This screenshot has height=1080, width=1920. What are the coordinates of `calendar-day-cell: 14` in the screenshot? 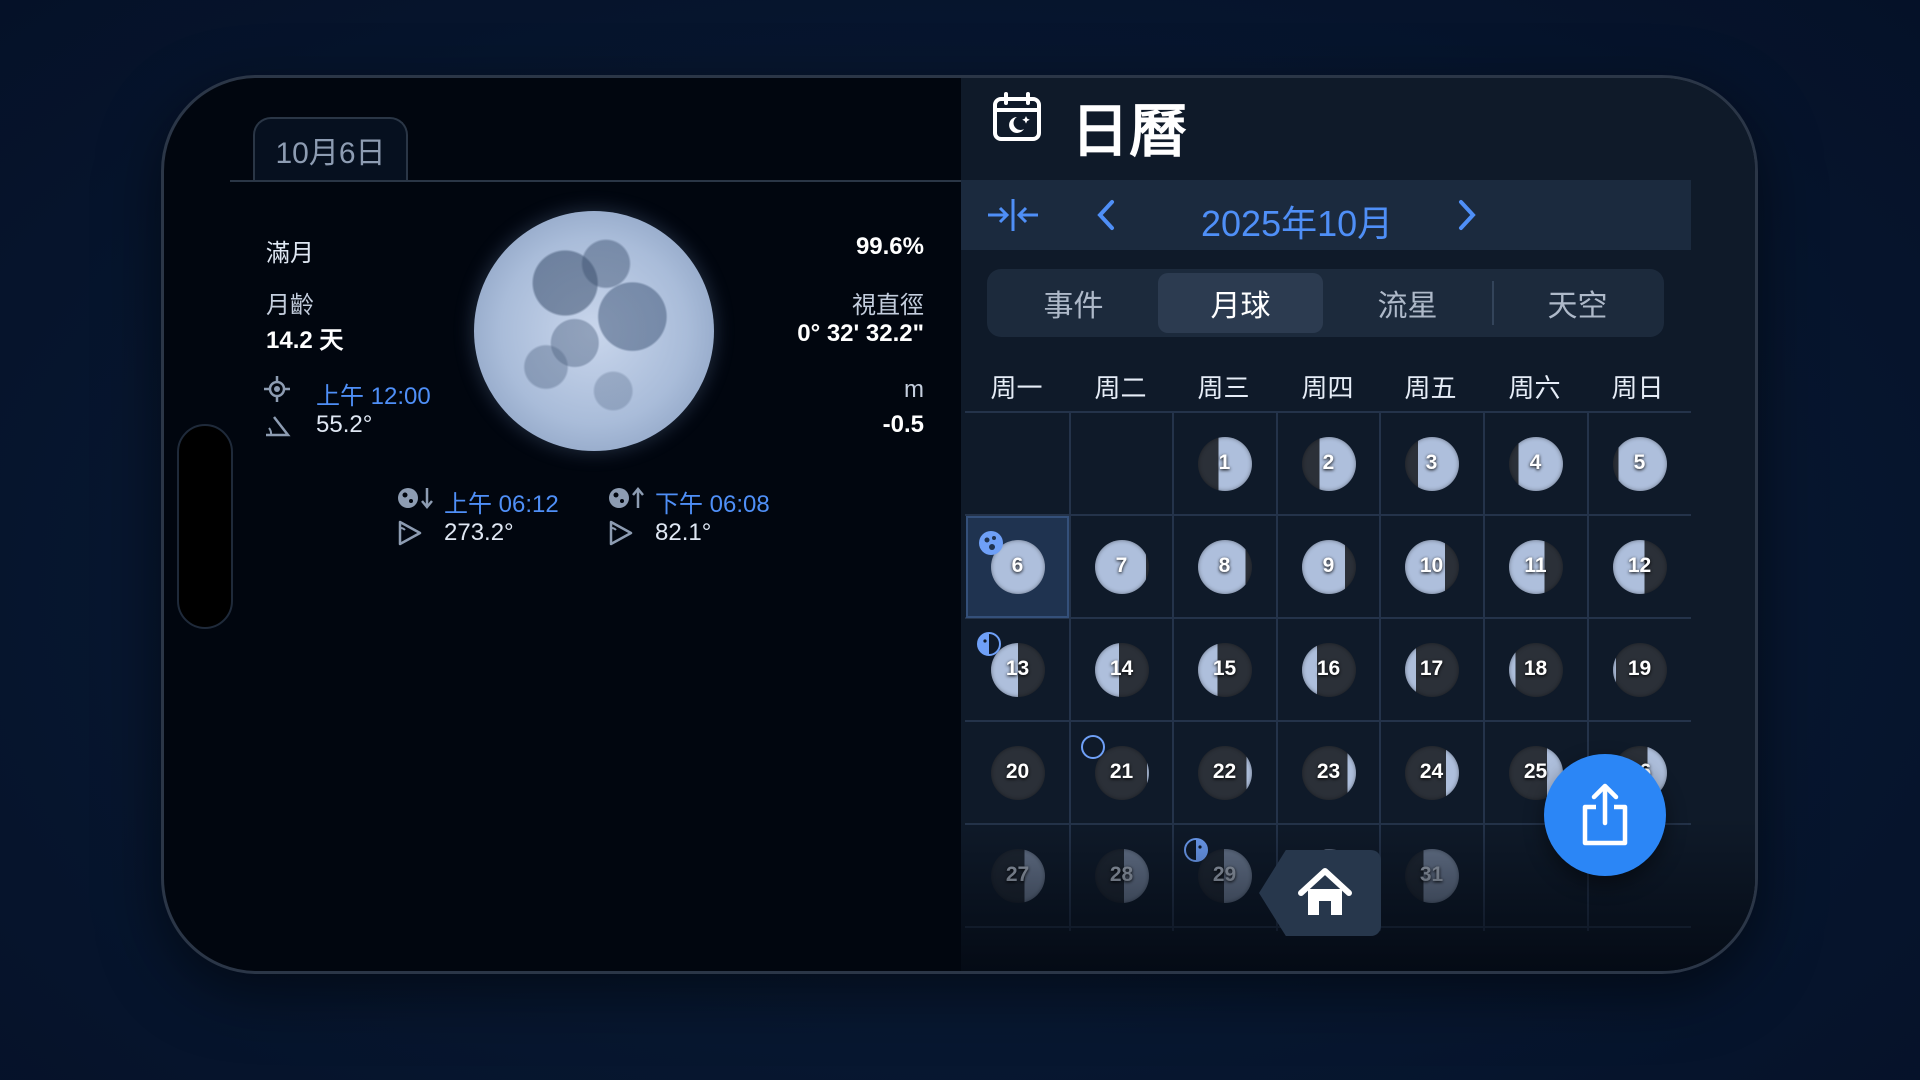 It's located at (1121, 670).